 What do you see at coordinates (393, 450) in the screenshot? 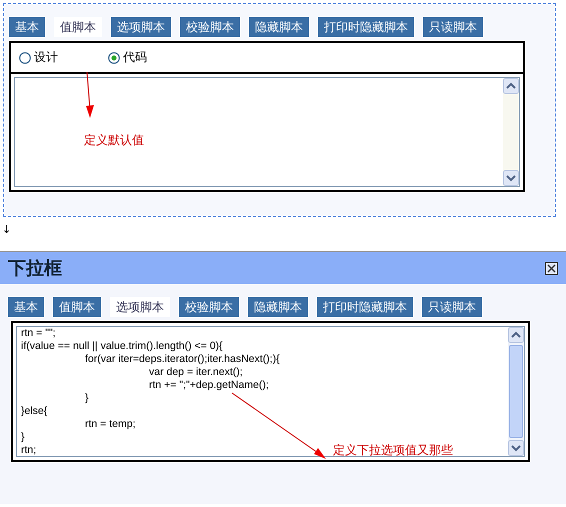
I see `annotation-text: 定义下拉选项值又那些` at bounding box center [393, 450].